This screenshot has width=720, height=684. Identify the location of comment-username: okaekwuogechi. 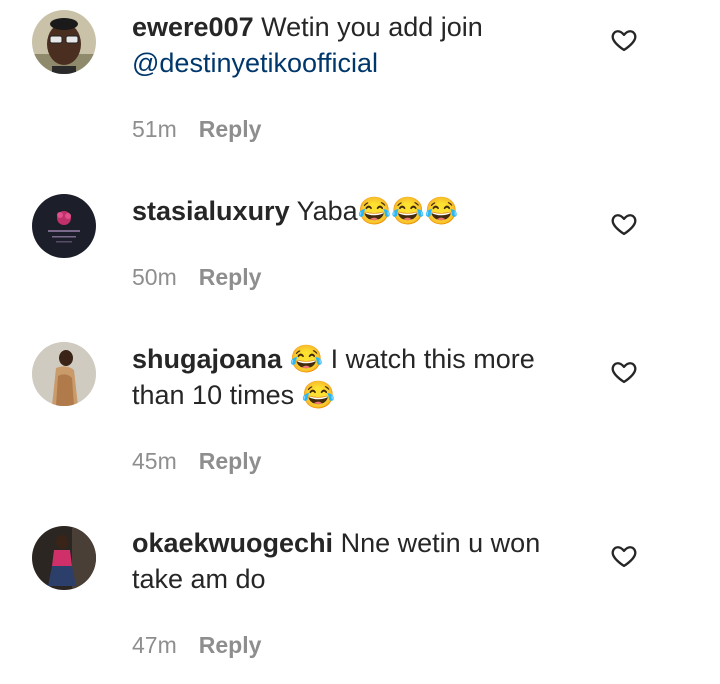
(232, 543).